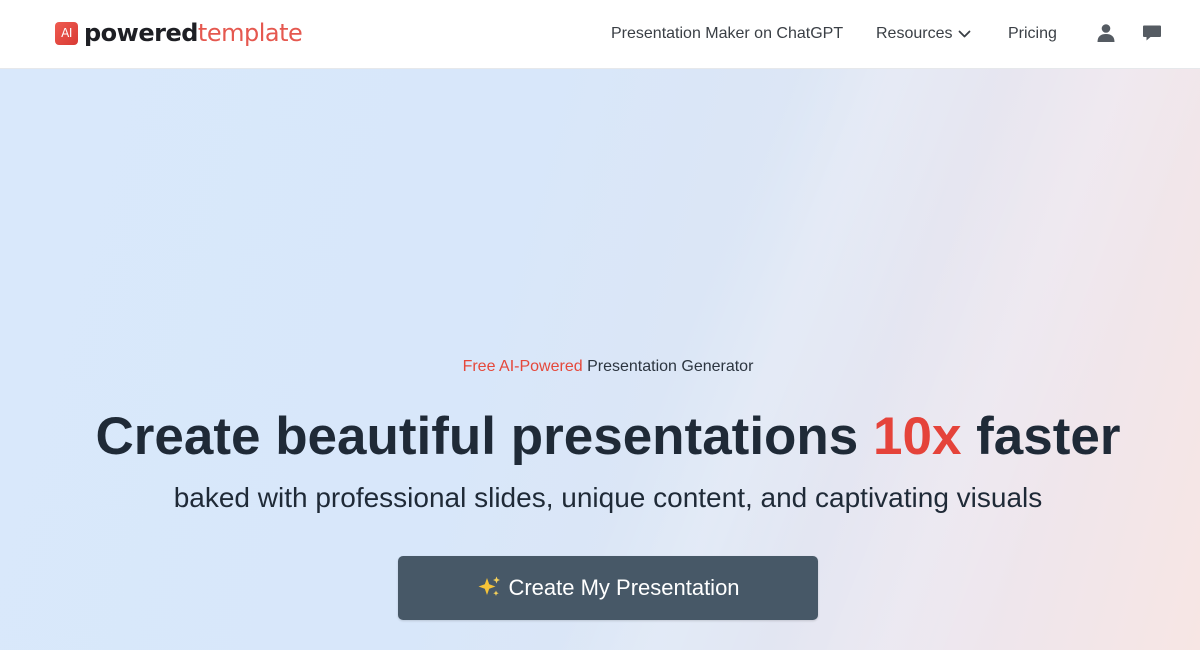  I want to click on eyebrow-highlight: Free AI-Powered, so click(522, 366).